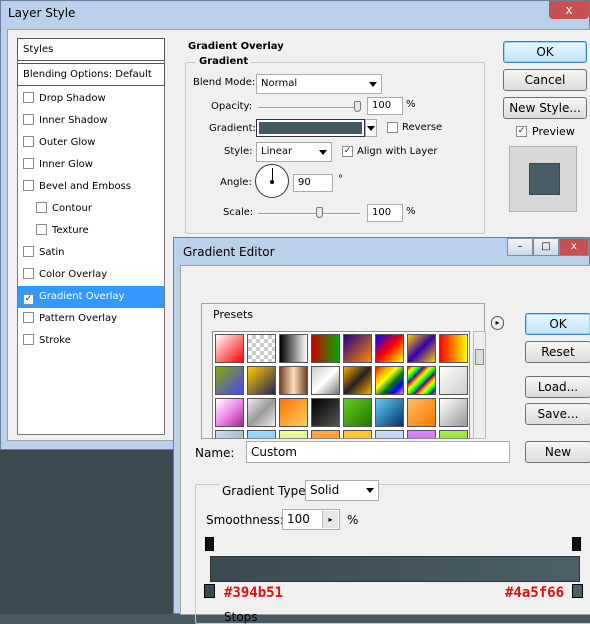 The width and height of the screenshot is (590, 624). Describe the element at coordinates (91, 209) in the screenshot. I see `style-item-contour: Contour` at that location.